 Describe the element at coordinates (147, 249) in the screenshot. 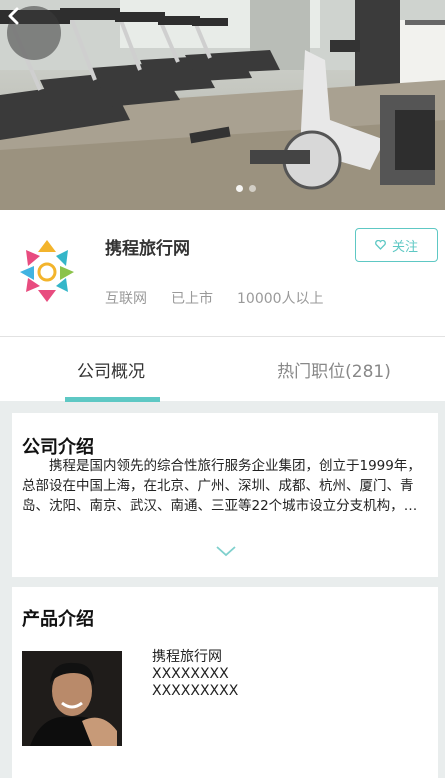

I see `company-name: 携程旅行网` at that location.